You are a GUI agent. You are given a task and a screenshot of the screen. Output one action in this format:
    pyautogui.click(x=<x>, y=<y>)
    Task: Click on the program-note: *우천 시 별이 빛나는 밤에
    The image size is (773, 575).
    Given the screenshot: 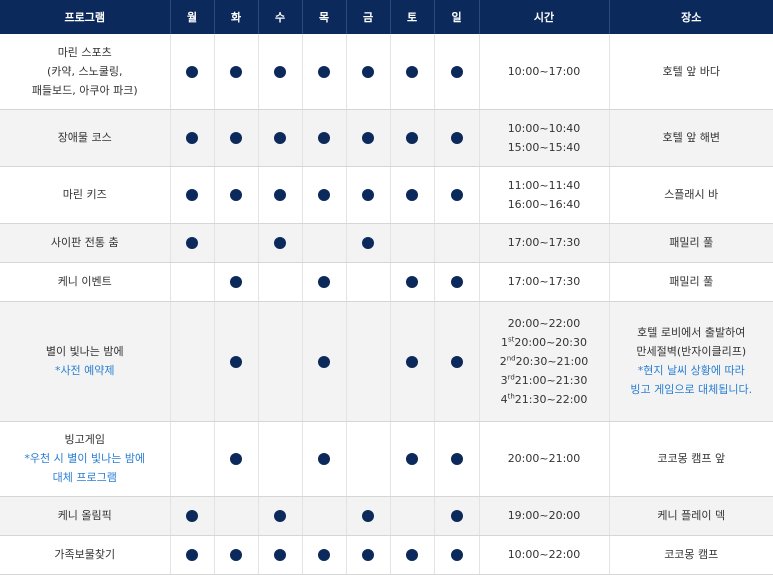 What is the action you would take?
    pyautogui.click(x=85, y=458)
    